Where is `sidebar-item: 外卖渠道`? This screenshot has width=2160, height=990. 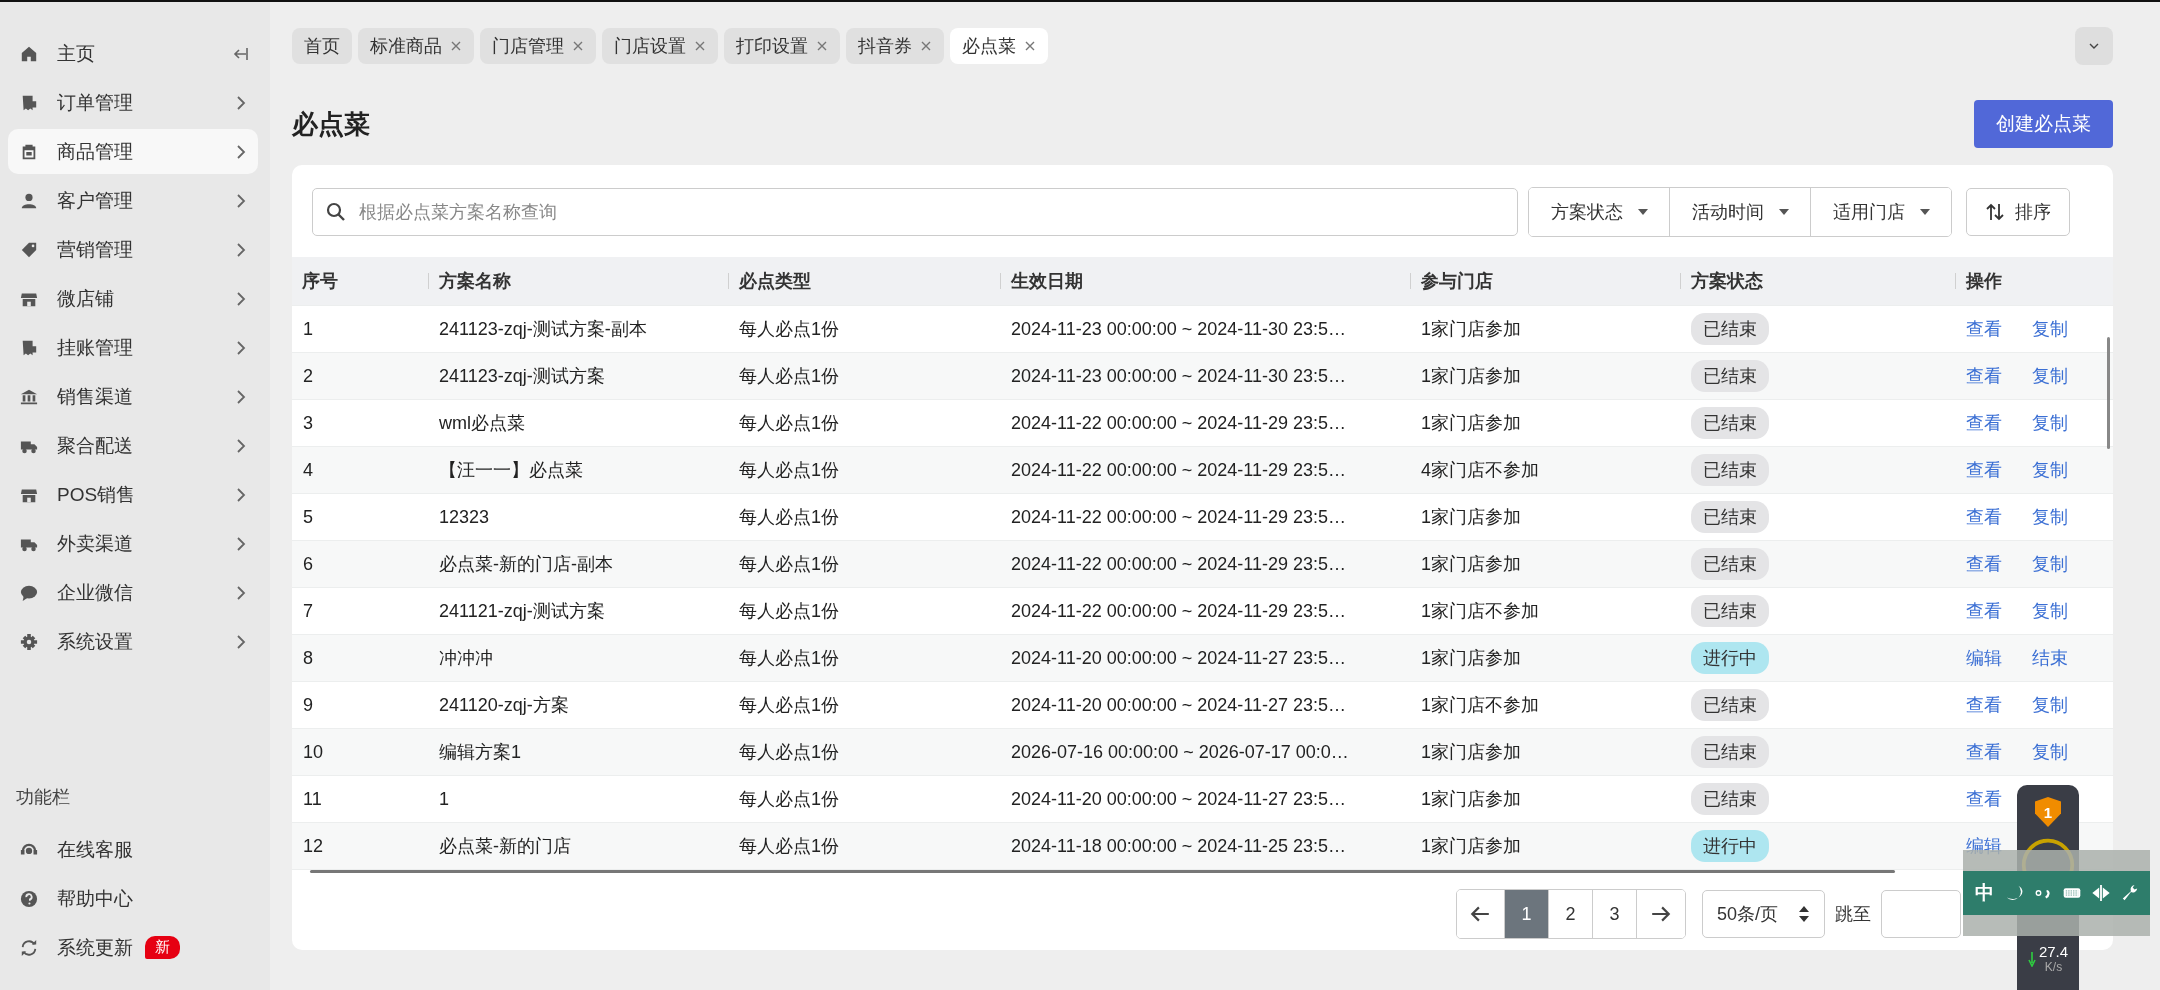
sidebar-item: 外卖渠道 is located at coordinates (133, 543).